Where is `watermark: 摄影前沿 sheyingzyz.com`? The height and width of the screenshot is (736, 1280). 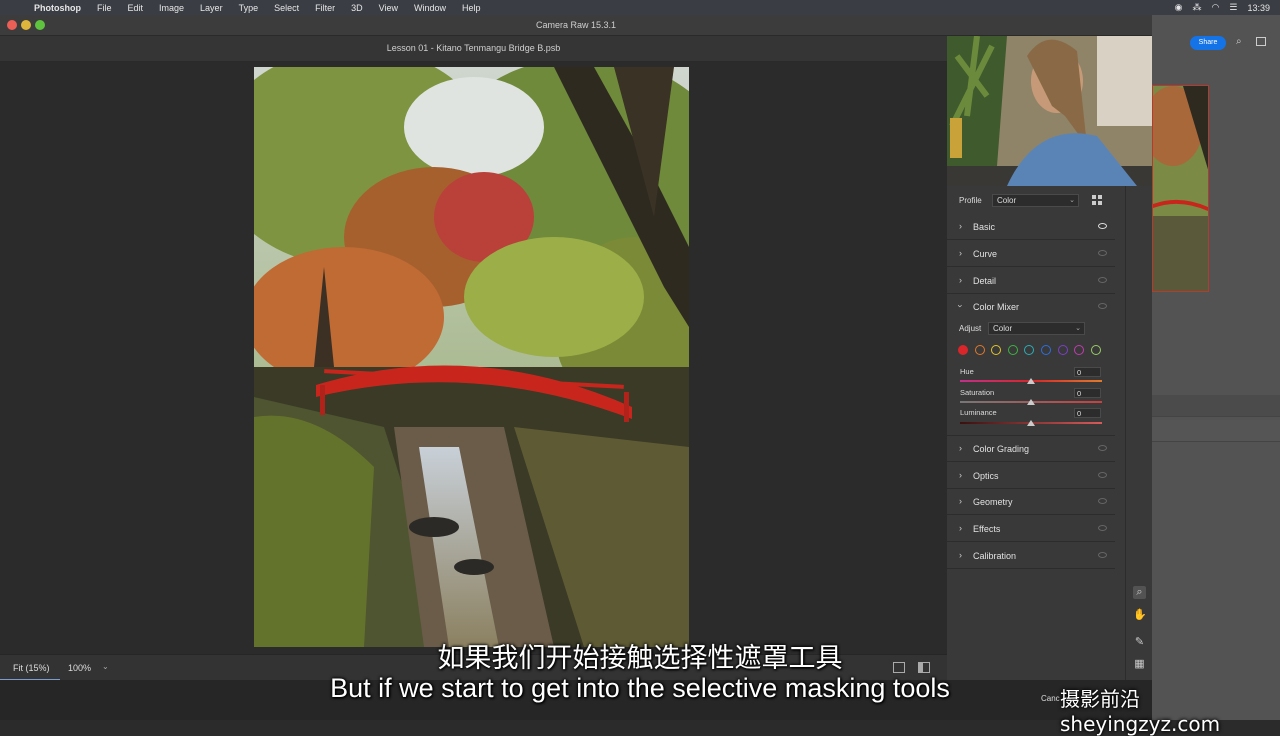 watermark: 摄影前沿 sheyingzyz.com is located at coordinates (1140, 711).